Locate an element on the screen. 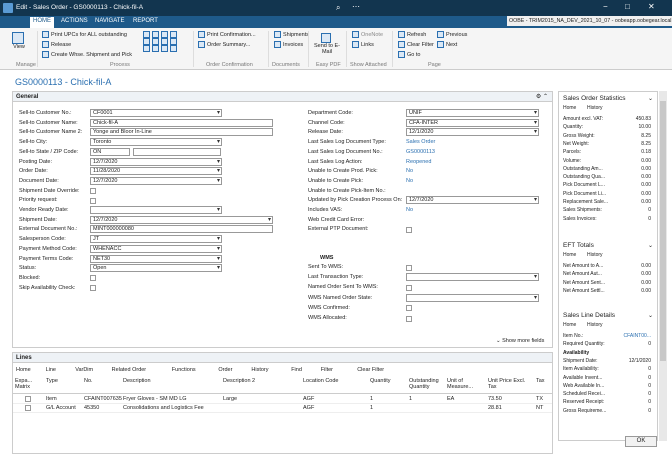  shipment-date-input: 12/7/2020 is located at coordinates (181, 219).